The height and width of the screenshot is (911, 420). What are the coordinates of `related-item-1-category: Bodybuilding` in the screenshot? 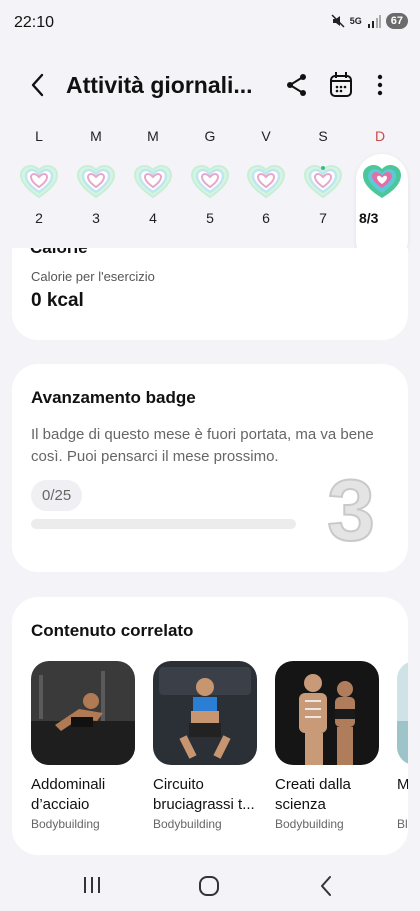 It's located at (65, 824).